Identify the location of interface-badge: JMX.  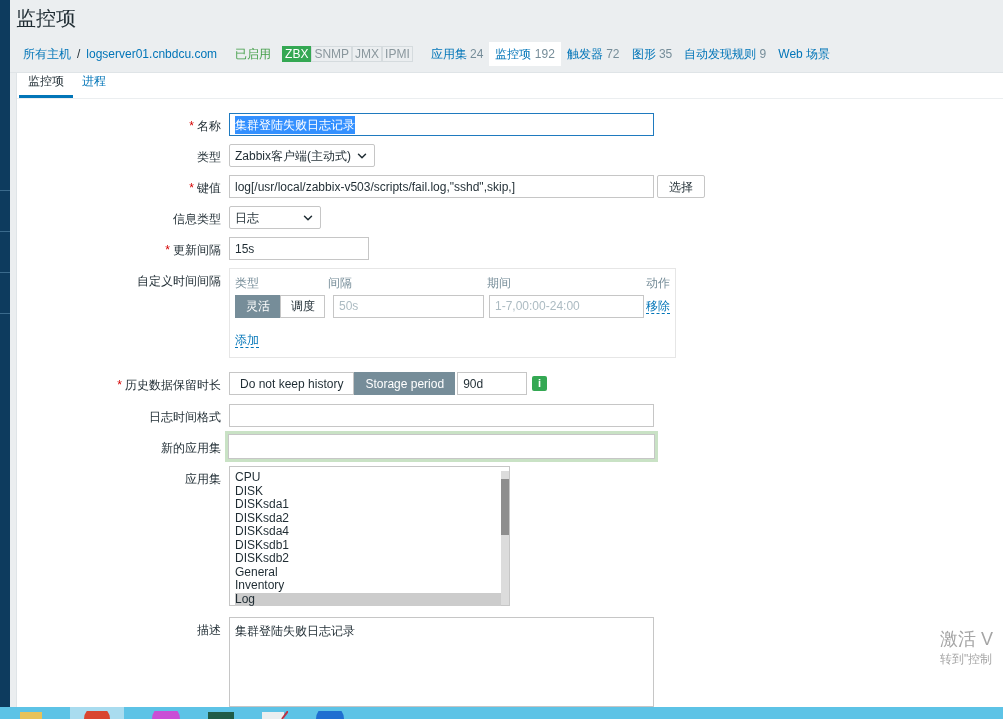
(367, 54).